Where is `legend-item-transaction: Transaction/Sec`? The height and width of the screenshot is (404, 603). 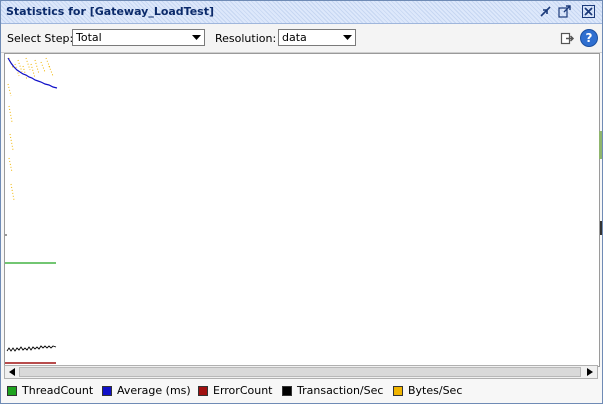 legend-item-transaction: Transaction/Sec is located at coordinates (332, 390).